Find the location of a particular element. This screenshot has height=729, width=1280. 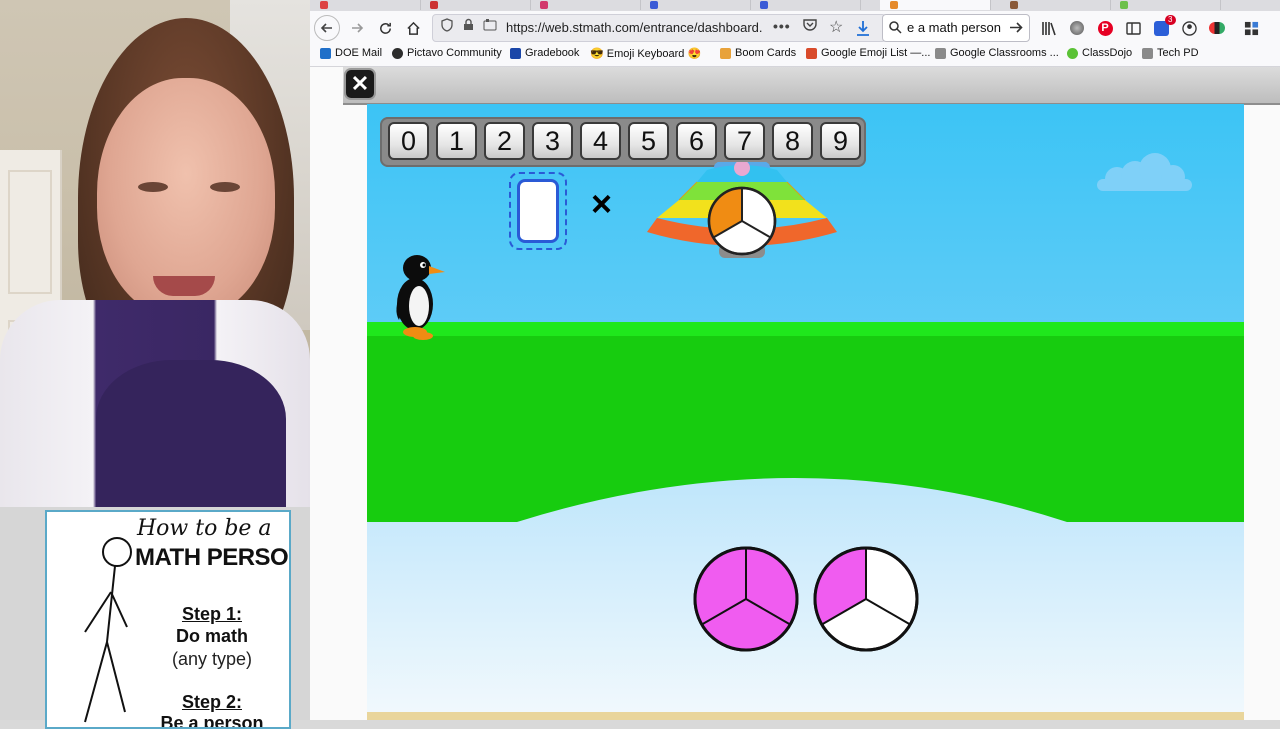

bookmark-boom-cards: Boom Cards is located at coordinates (758, 53).